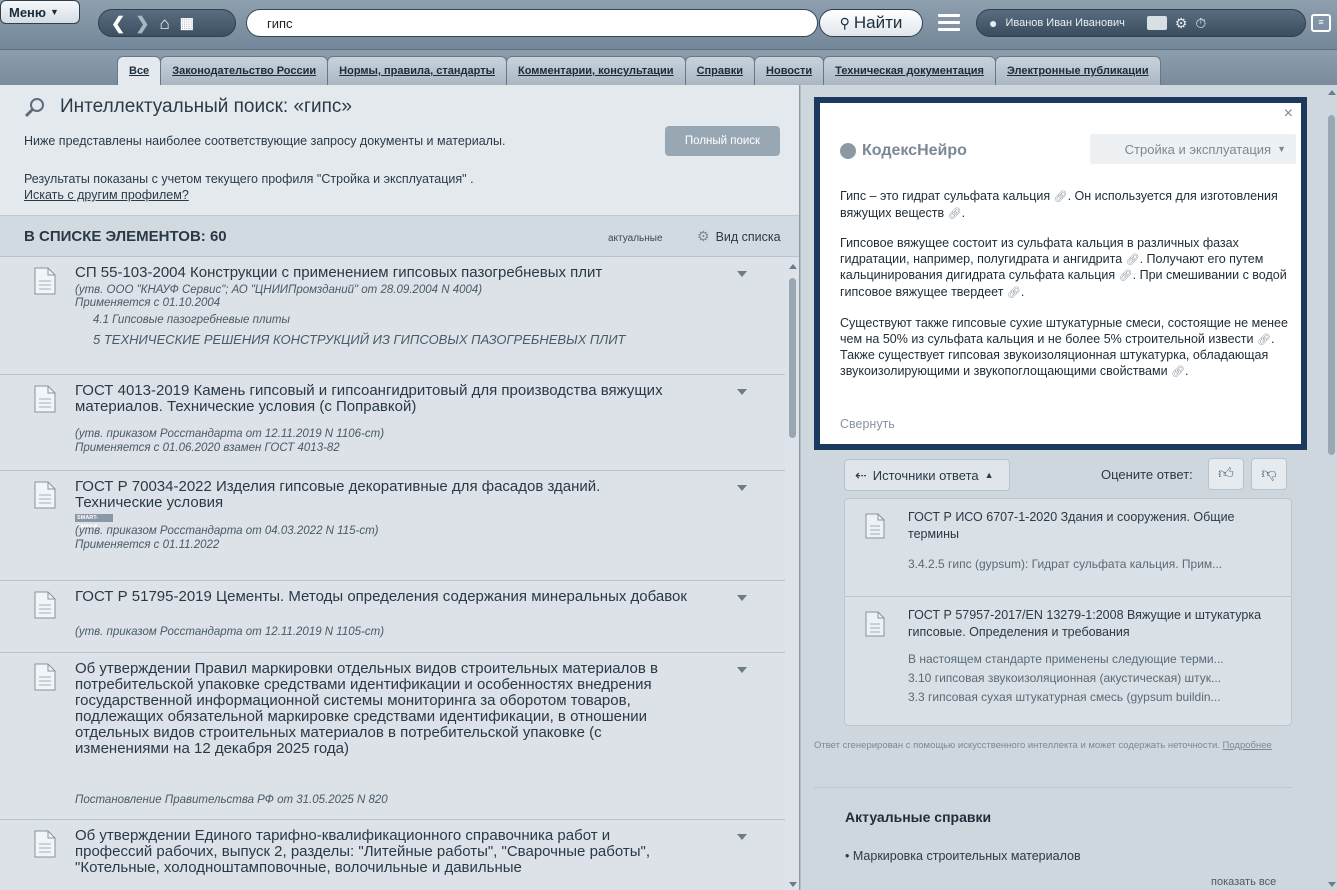  What do you see at coordinates (118, 23) in the screenshot?
I see `back-icon: ❮` at bounding box center [118, 23].